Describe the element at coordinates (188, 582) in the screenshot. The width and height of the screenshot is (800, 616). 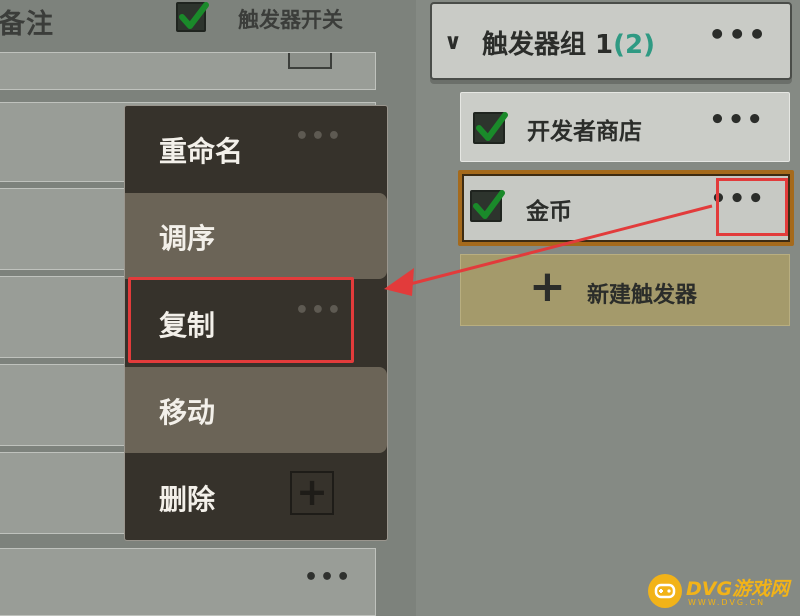
I see `list-row: •••` at that location.